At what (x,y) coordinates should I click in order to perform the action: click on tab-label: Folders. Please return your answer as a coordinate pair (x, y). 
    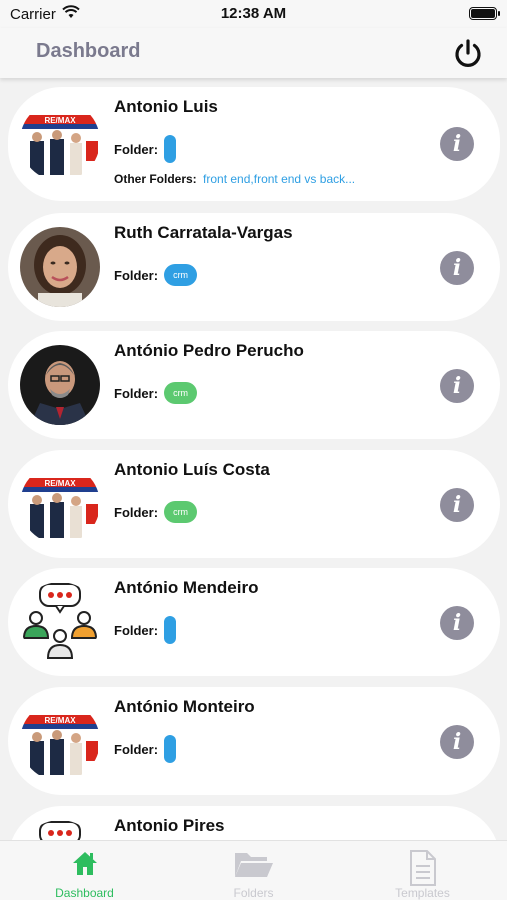
    Looking at the image, I should click on (253, 893).